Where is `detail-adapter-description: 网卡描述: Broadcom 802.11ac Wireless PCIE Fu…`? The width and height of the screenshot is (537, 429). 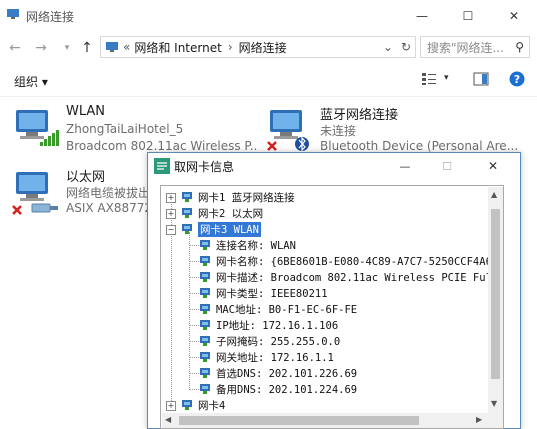 detail-adapter-description: 网卡描述: Broadcom 802.11ac Wireless PCIE Fu… is located at coordinates (345, 277).